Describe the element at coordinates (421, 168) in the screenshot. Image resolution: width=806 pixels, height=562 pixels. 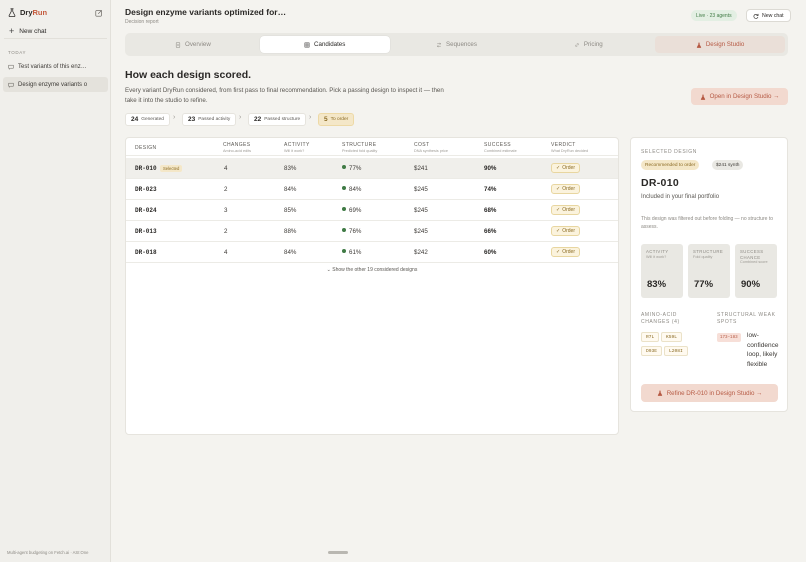
I see `cost-cell: $241` at that location.